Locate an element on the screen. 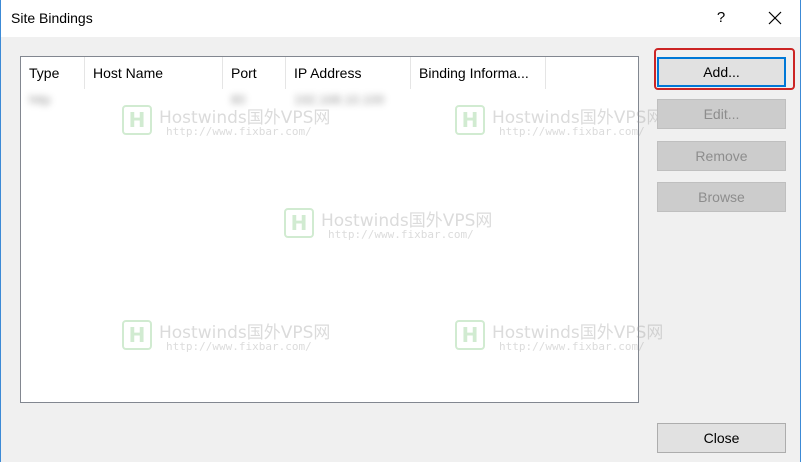 The height and width of the screenshot is (462, 801). binding-port-cell: 80 is located at coordinates (238, 99).